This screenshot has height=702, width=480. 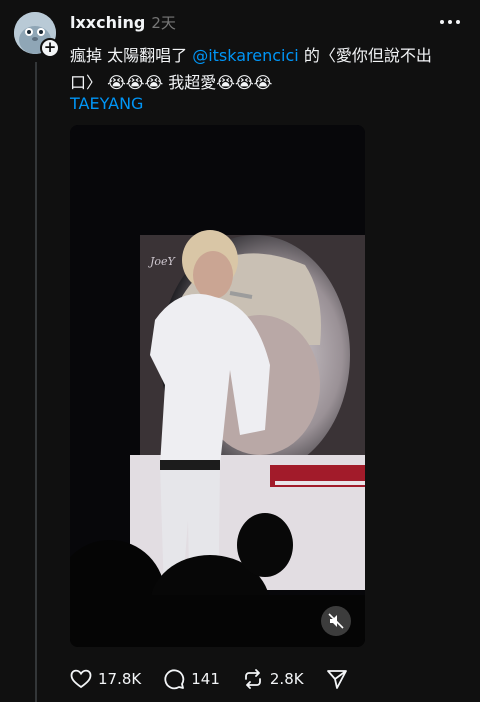 I want to click on follow-plus-icon: +, so click(x=50, y=48).